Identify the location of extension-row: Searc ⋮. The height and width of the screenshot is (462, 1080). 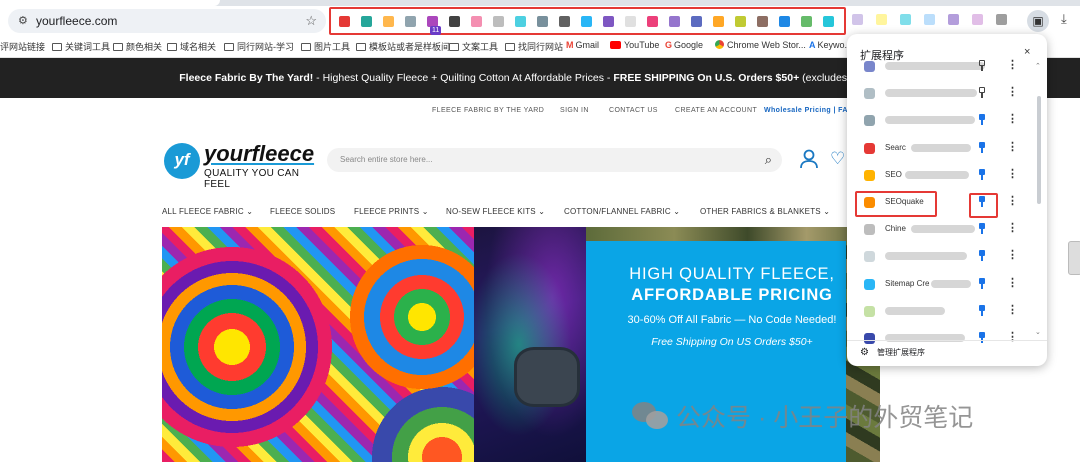
(940, 148).